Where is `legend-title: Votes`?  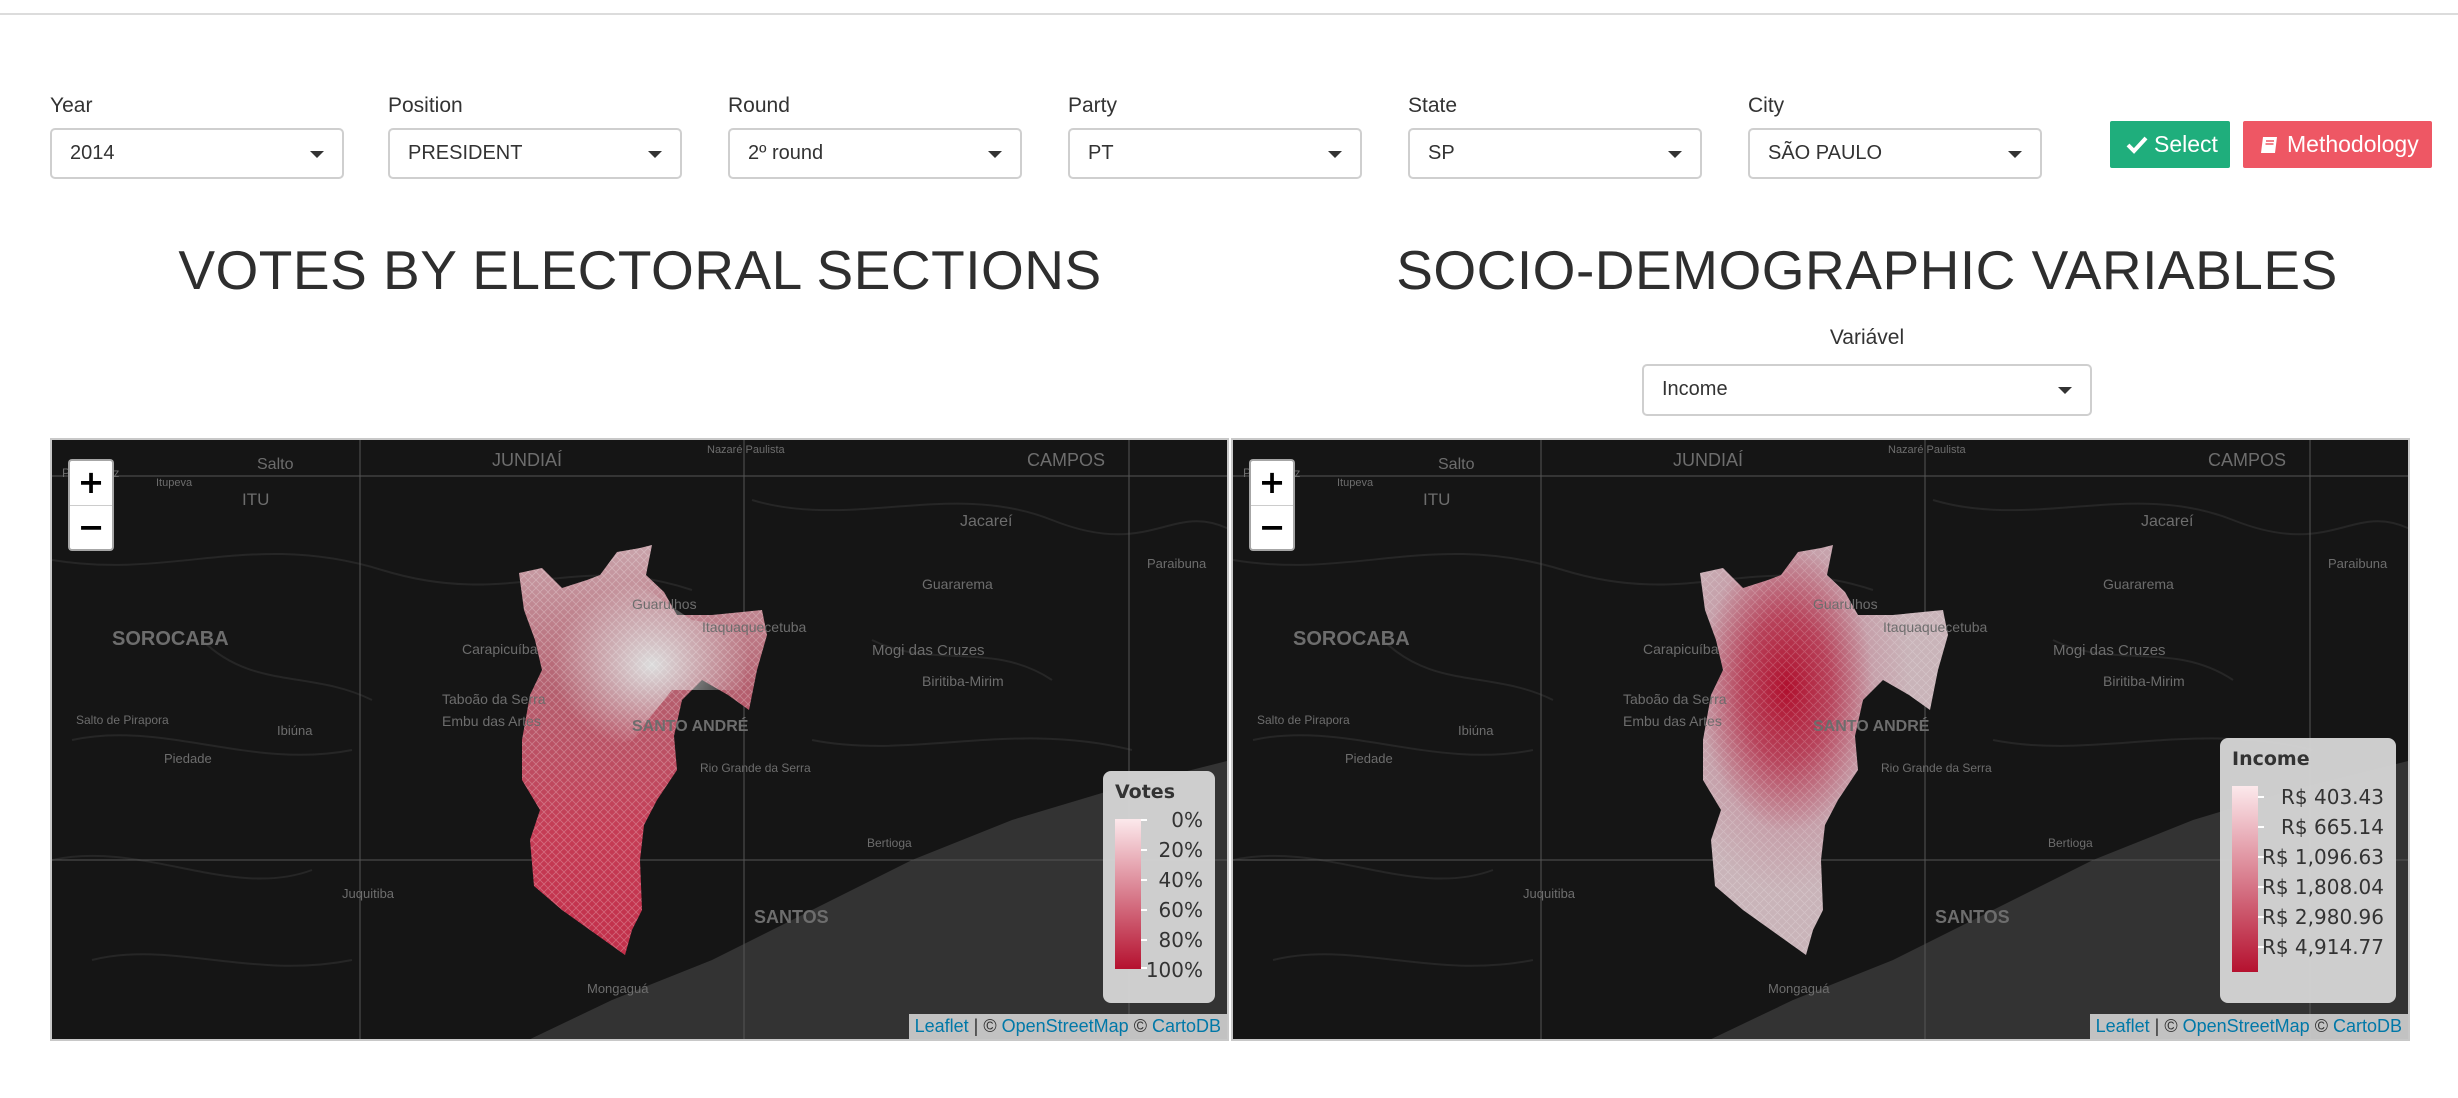
legend-title: Votes is located at coordinates (1145, 792).